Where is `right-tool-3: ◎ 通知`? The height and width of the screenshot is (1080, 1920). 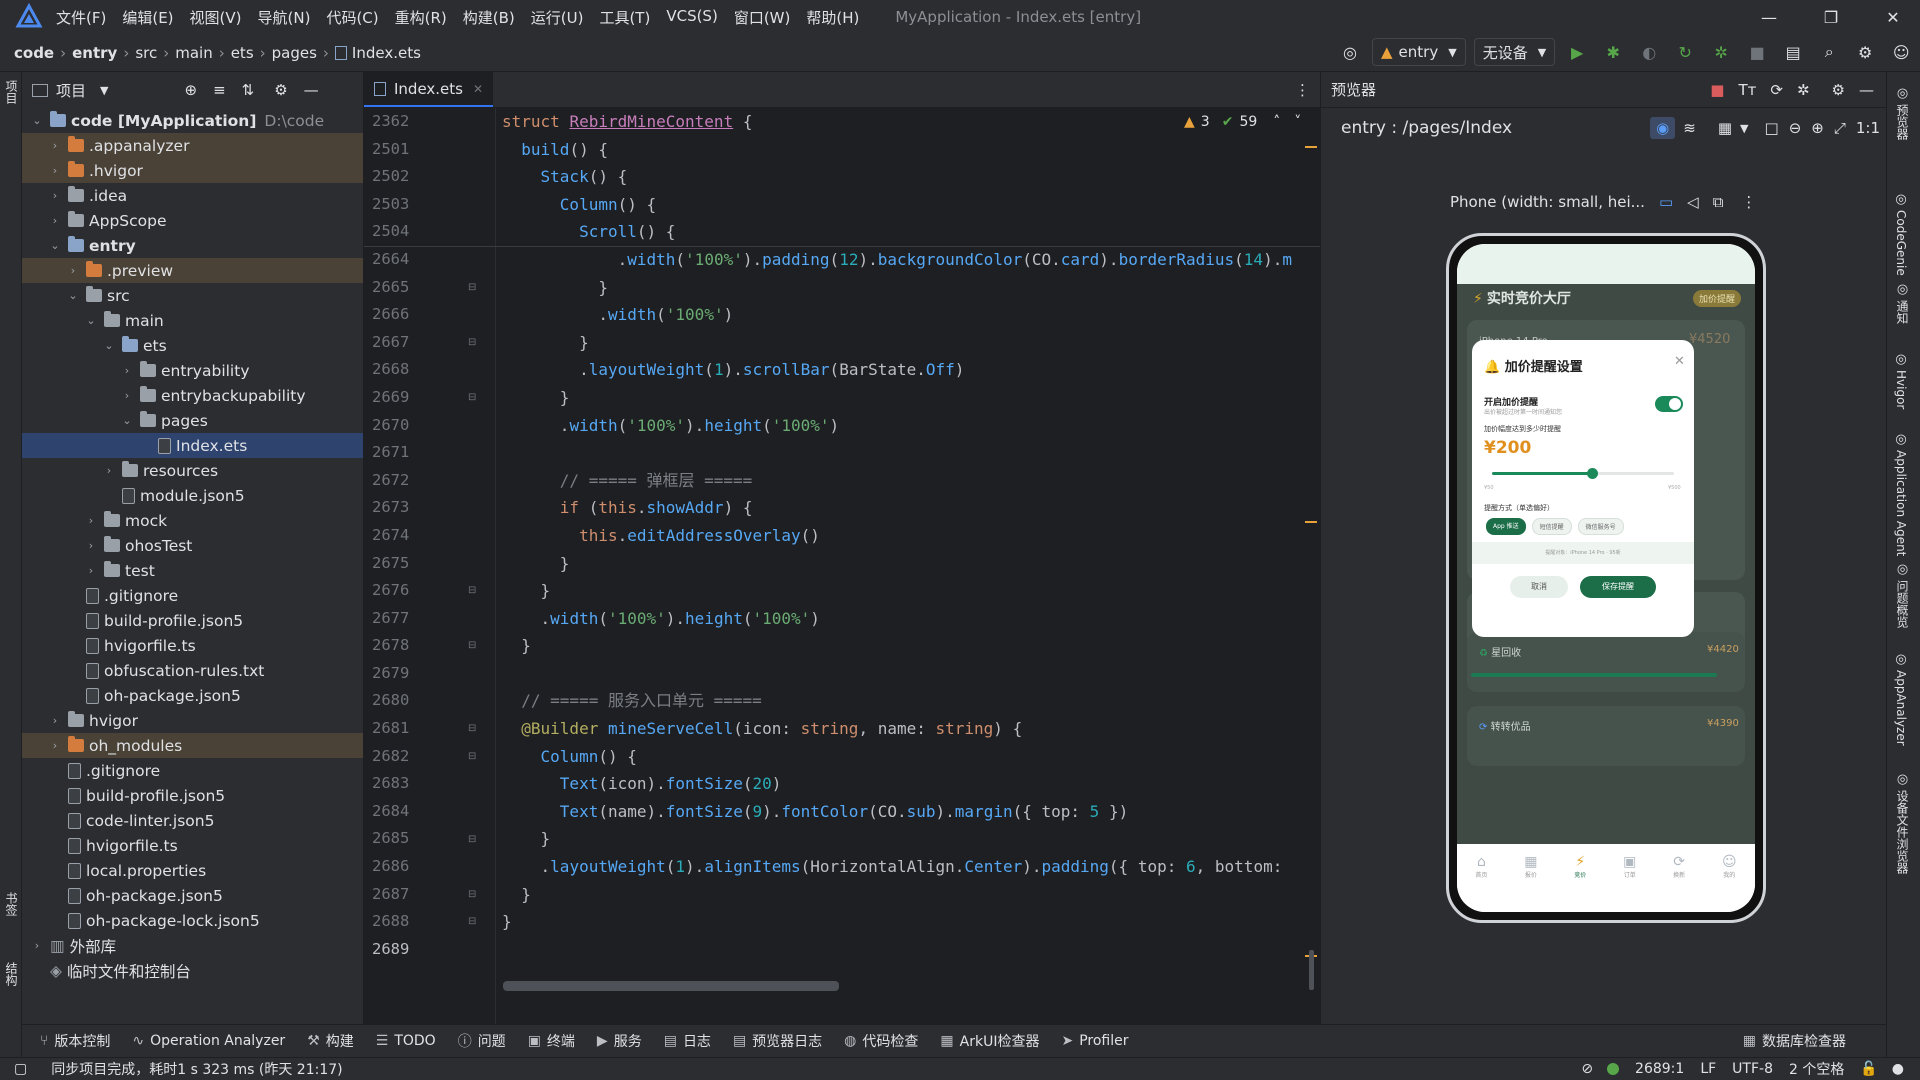 right-tool-3: ◎ 通知 is located at coordinates (1902, 303).